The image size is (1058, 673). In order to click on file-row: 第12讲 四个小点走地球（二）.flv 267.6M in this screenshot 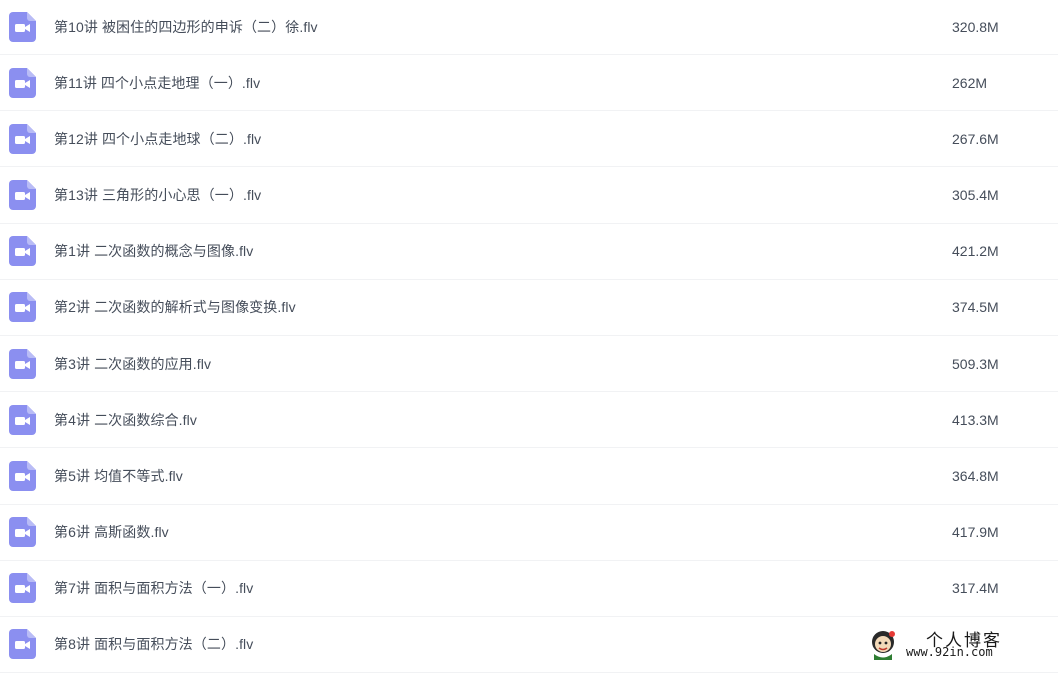, I will do `click(529, 139)`.